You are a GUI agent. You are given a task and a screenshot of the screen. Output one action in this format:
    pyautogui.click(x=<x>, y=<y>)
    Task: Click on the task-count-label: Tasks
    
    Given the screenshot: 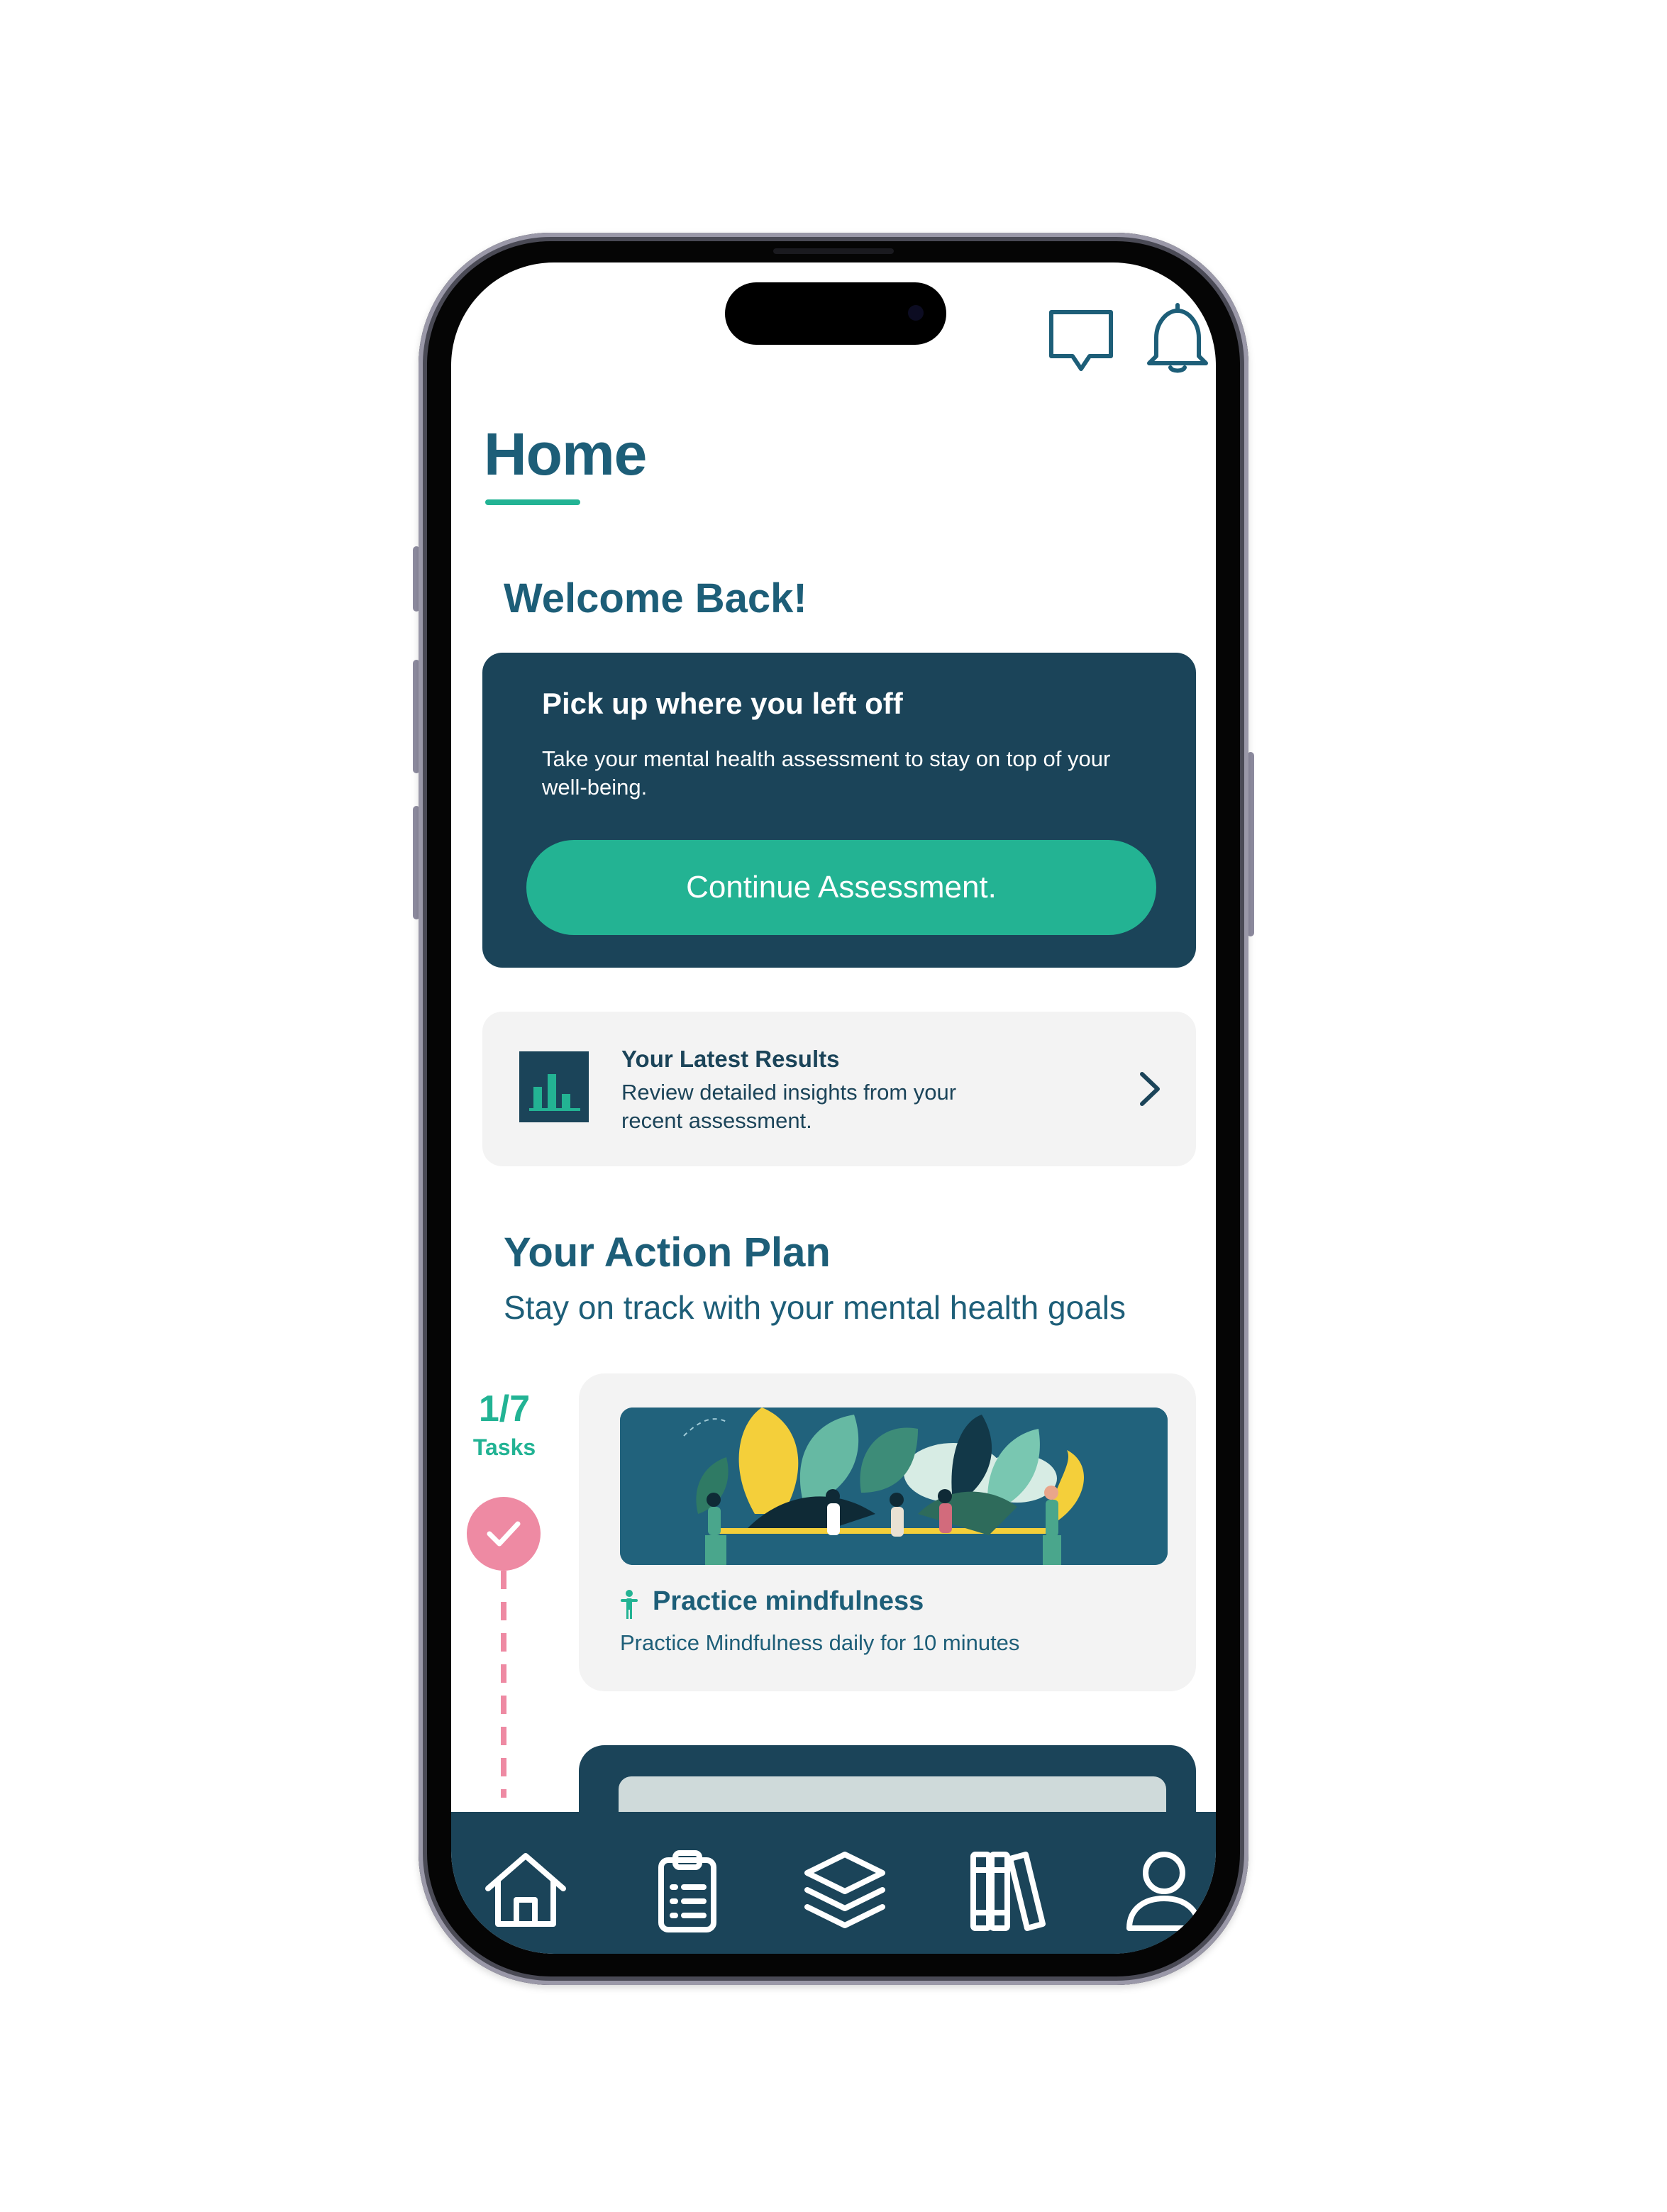 What is the action you would take?
    pyautogui.click(x=504, y=1447)
    